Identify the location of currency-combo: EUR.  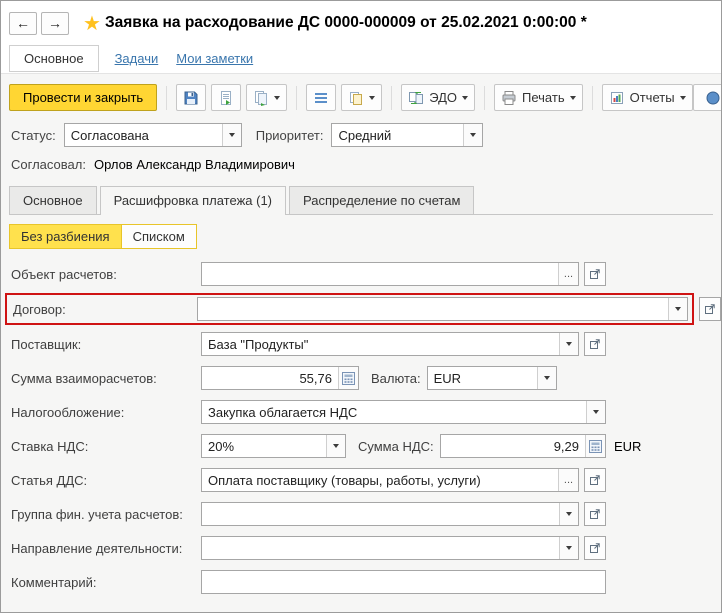
(491, 378).